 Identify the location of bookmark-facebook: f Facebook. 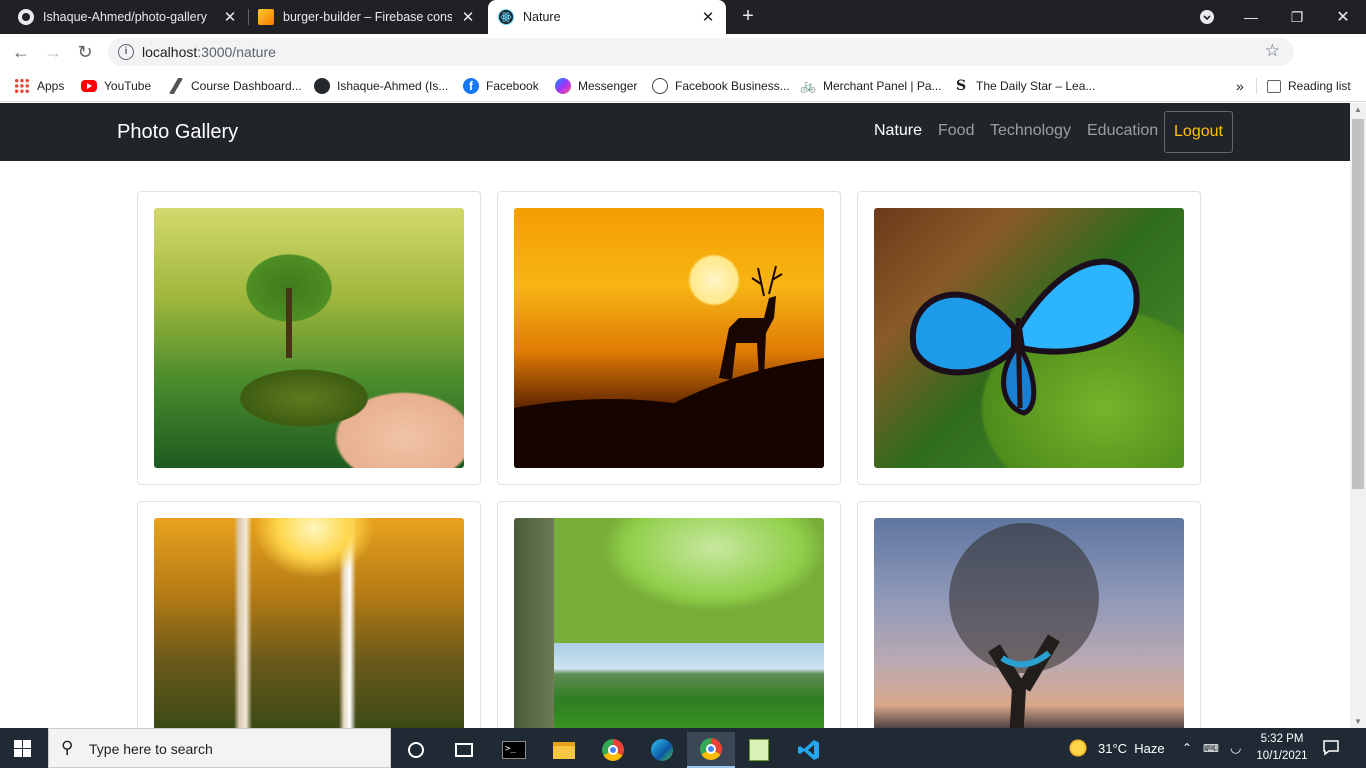
(501, 86).